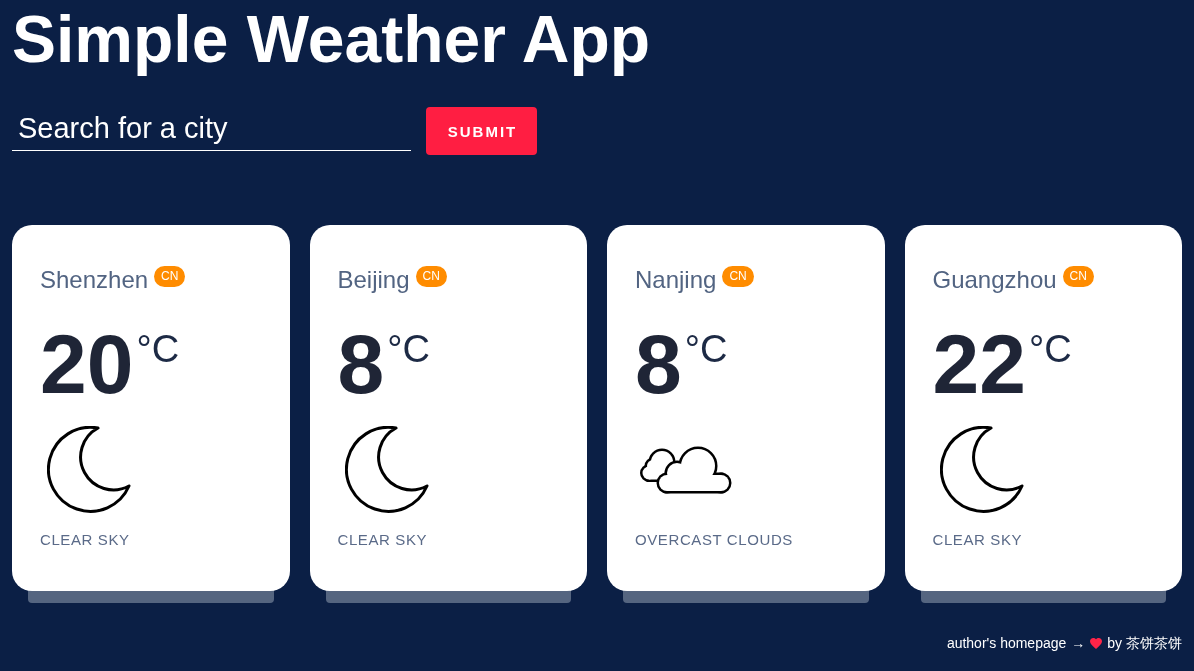  I want to click on heart-icon, so click(1096, 643).